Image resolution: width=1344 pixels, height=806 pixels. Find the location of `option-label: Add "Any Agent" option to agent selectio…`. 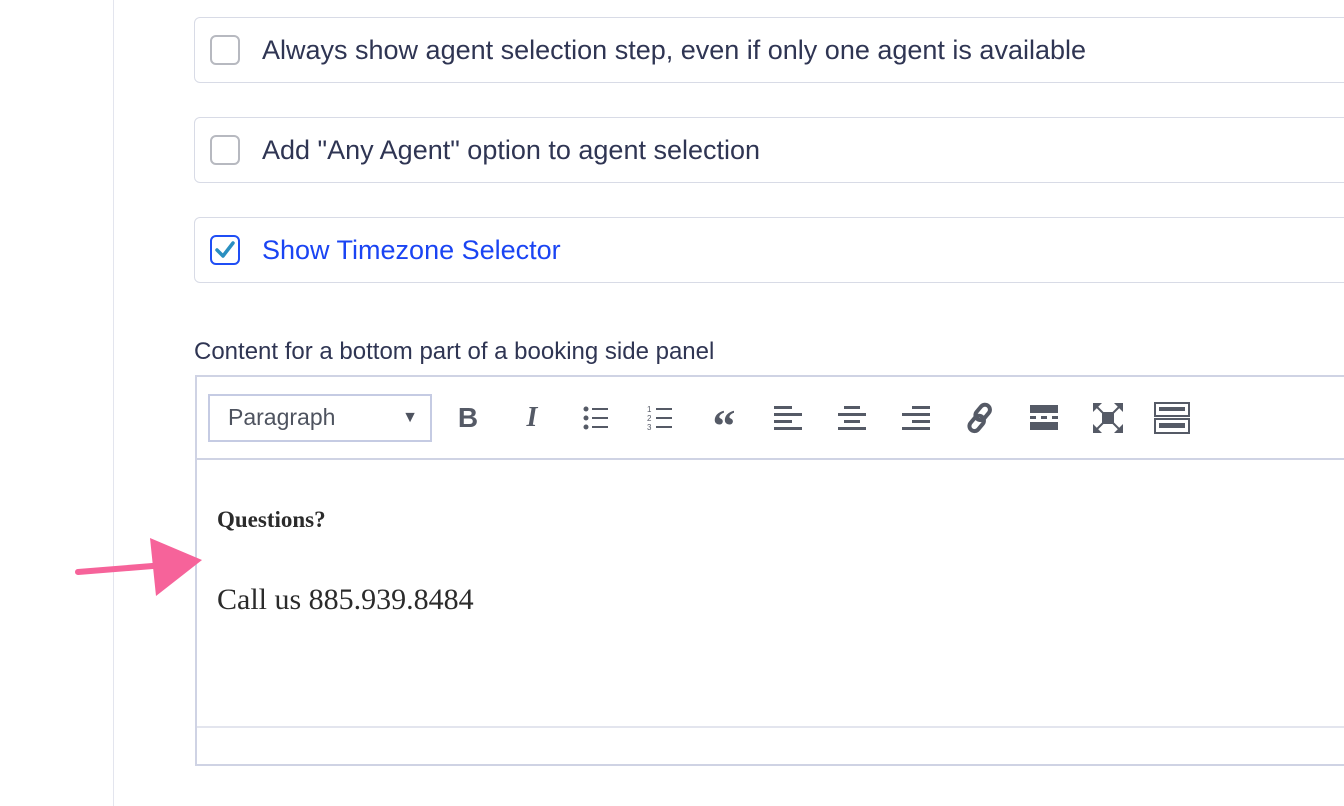

option-label: Add "Any Agent" option to agent selectio… is located at coordinates (511, 149).